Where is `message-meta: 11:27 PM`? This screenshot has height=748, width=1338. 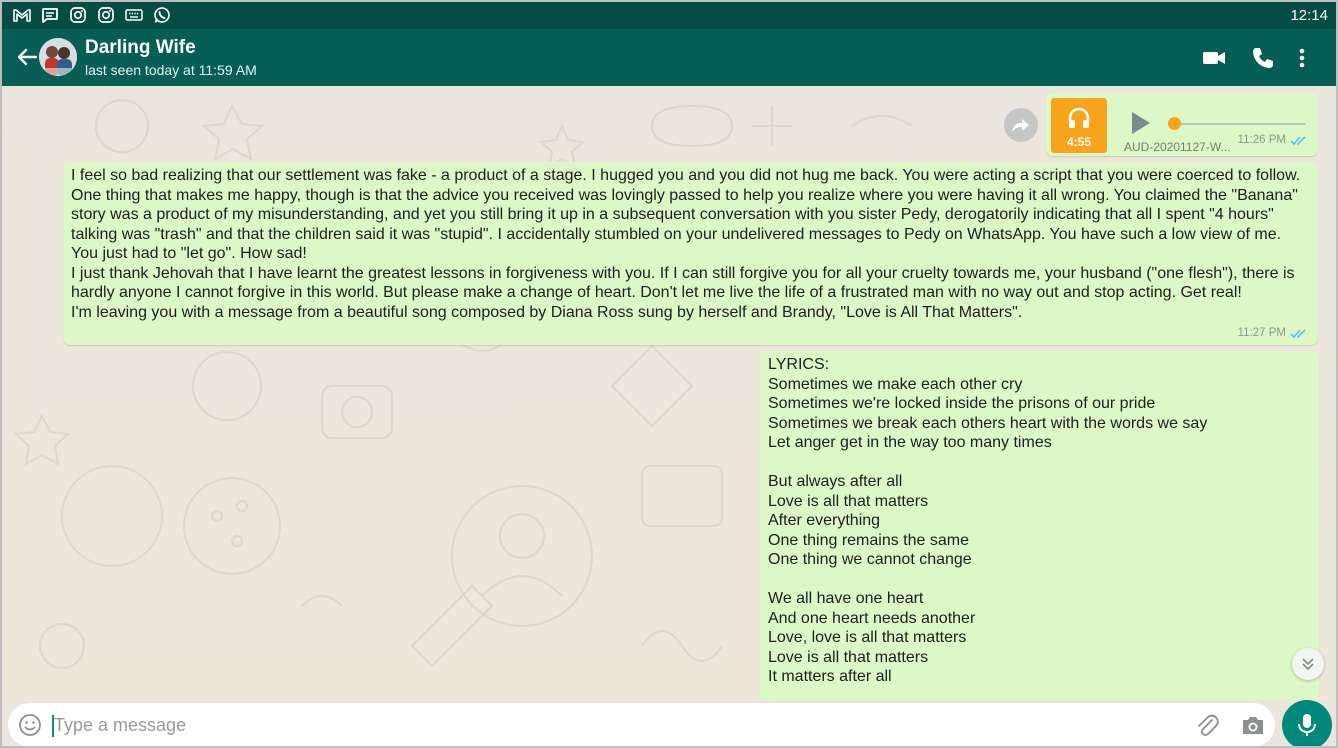
message-meta: 11:27 PM is located at coordinates (1273, 333).